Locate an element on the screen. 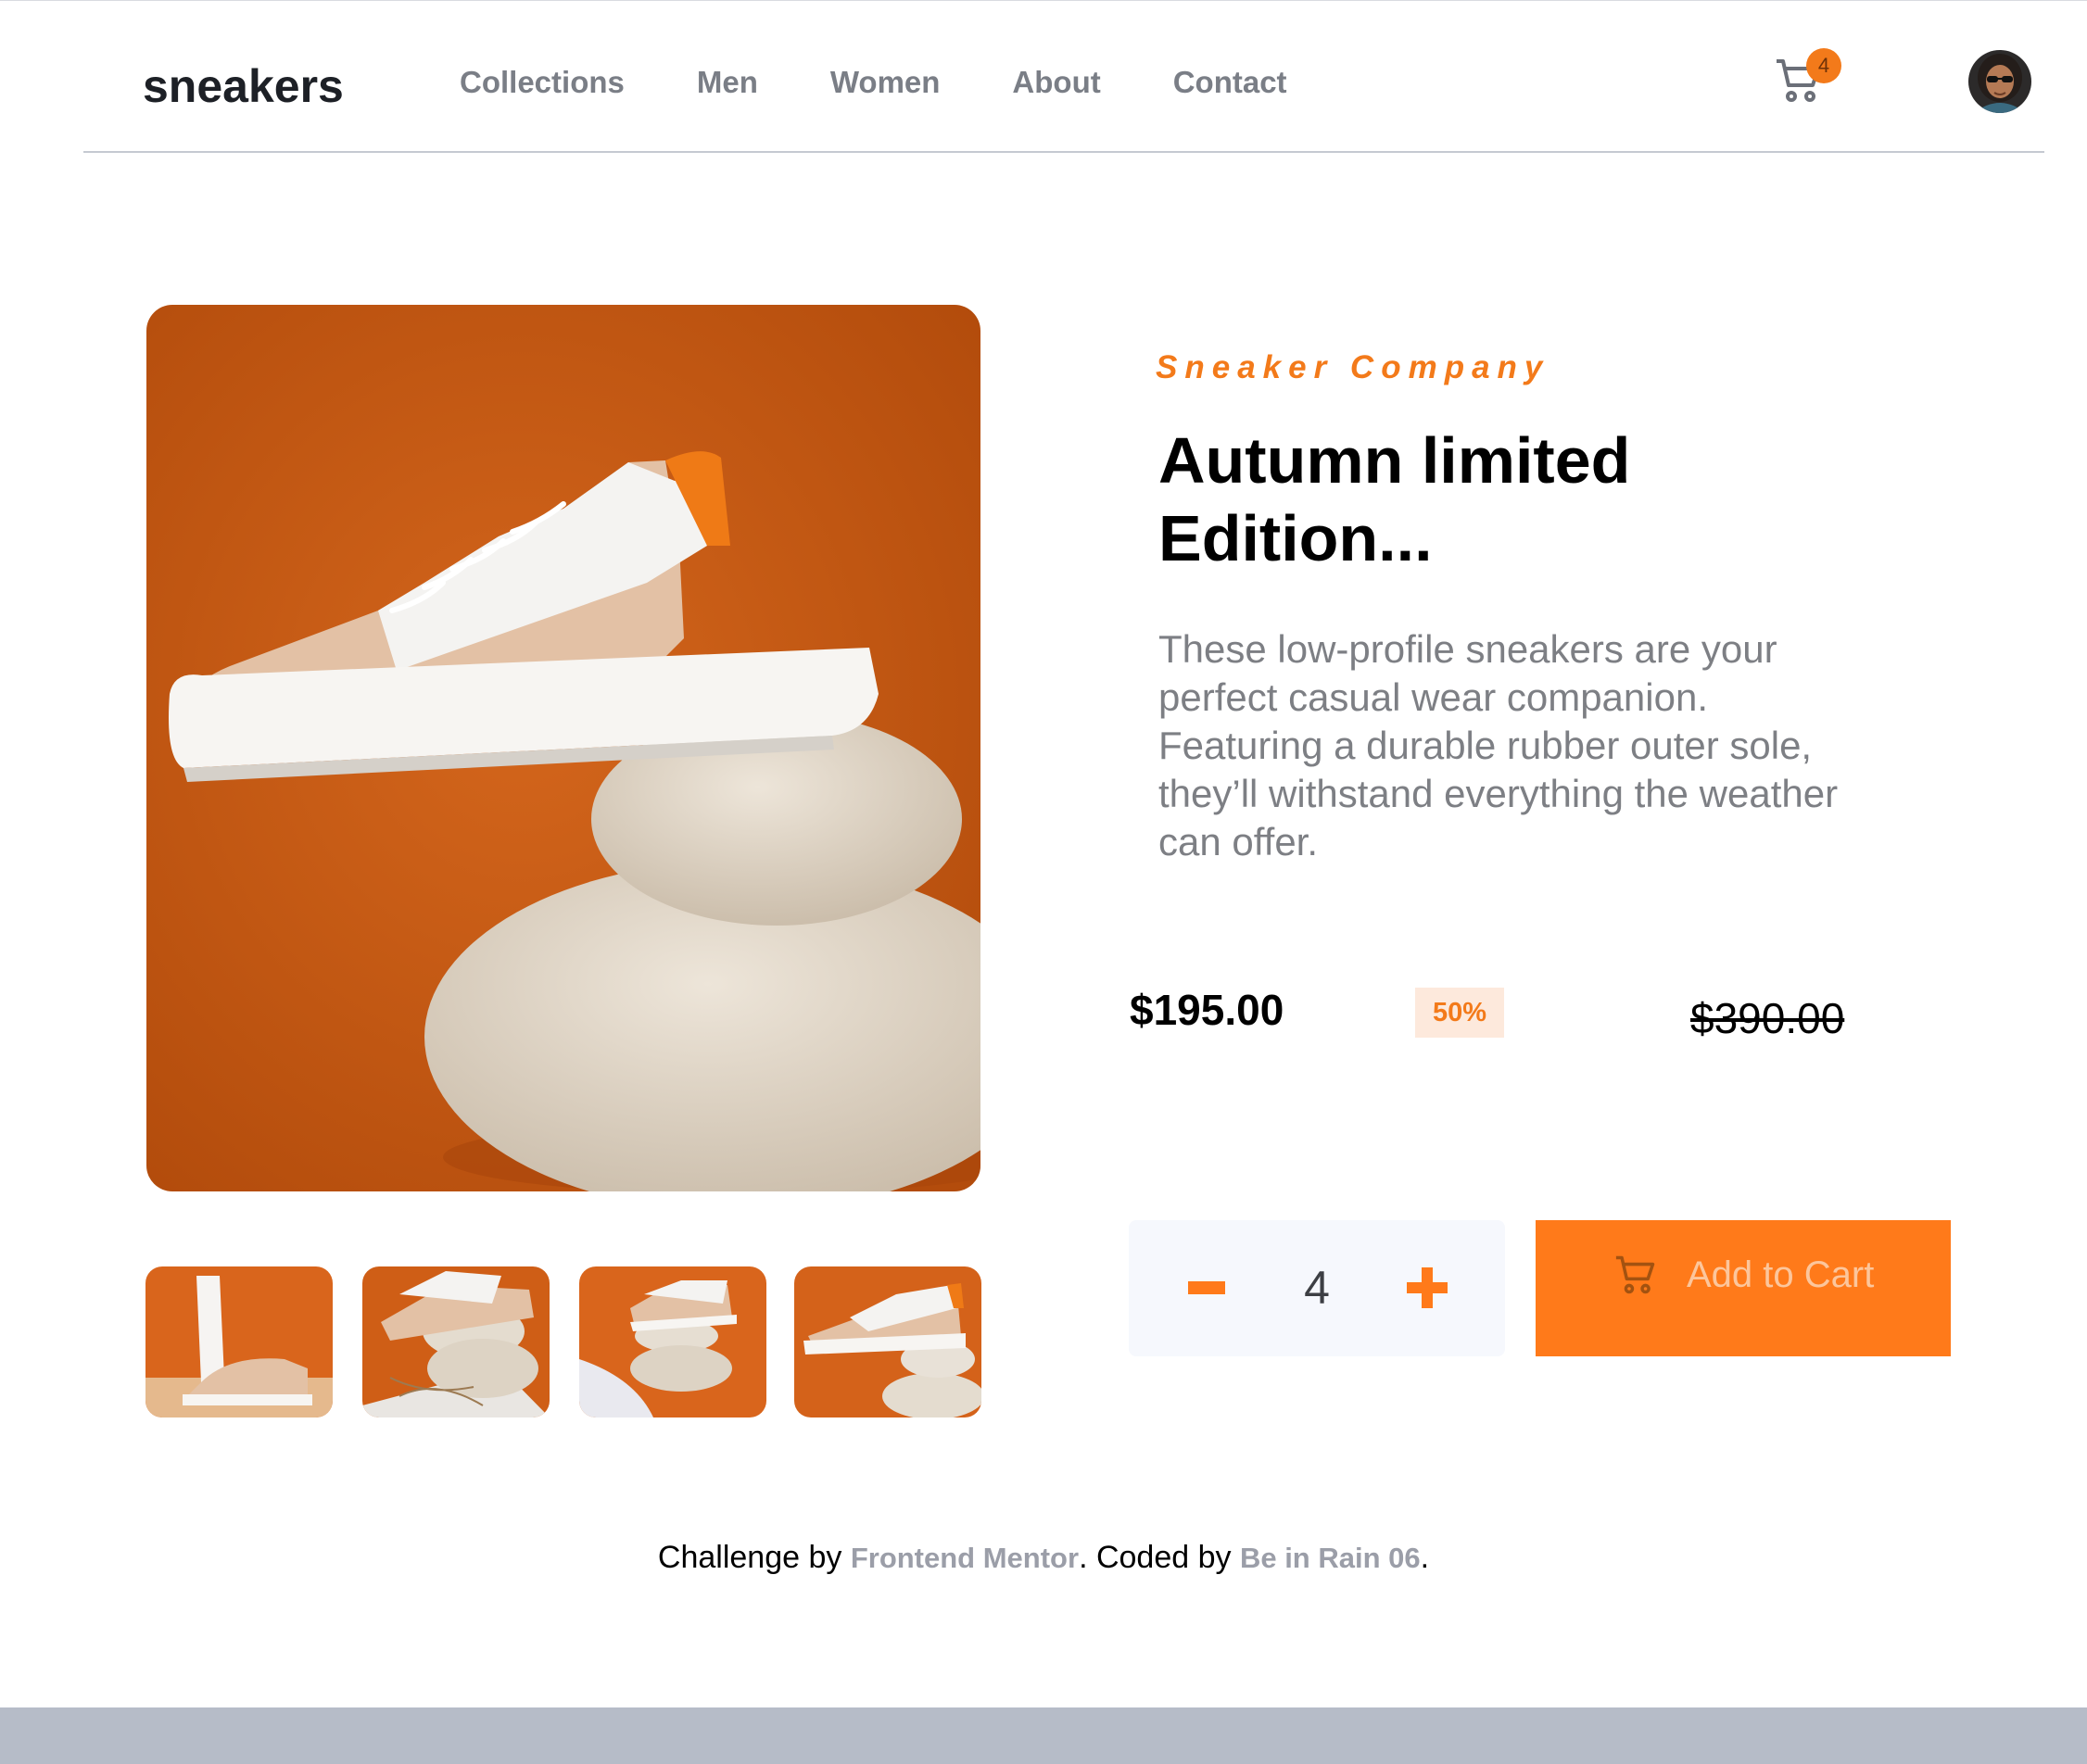 The height and width of the screenshot is (1764, 2087). quantity-stepper: 4 is located at coordinates (1317, 1288).